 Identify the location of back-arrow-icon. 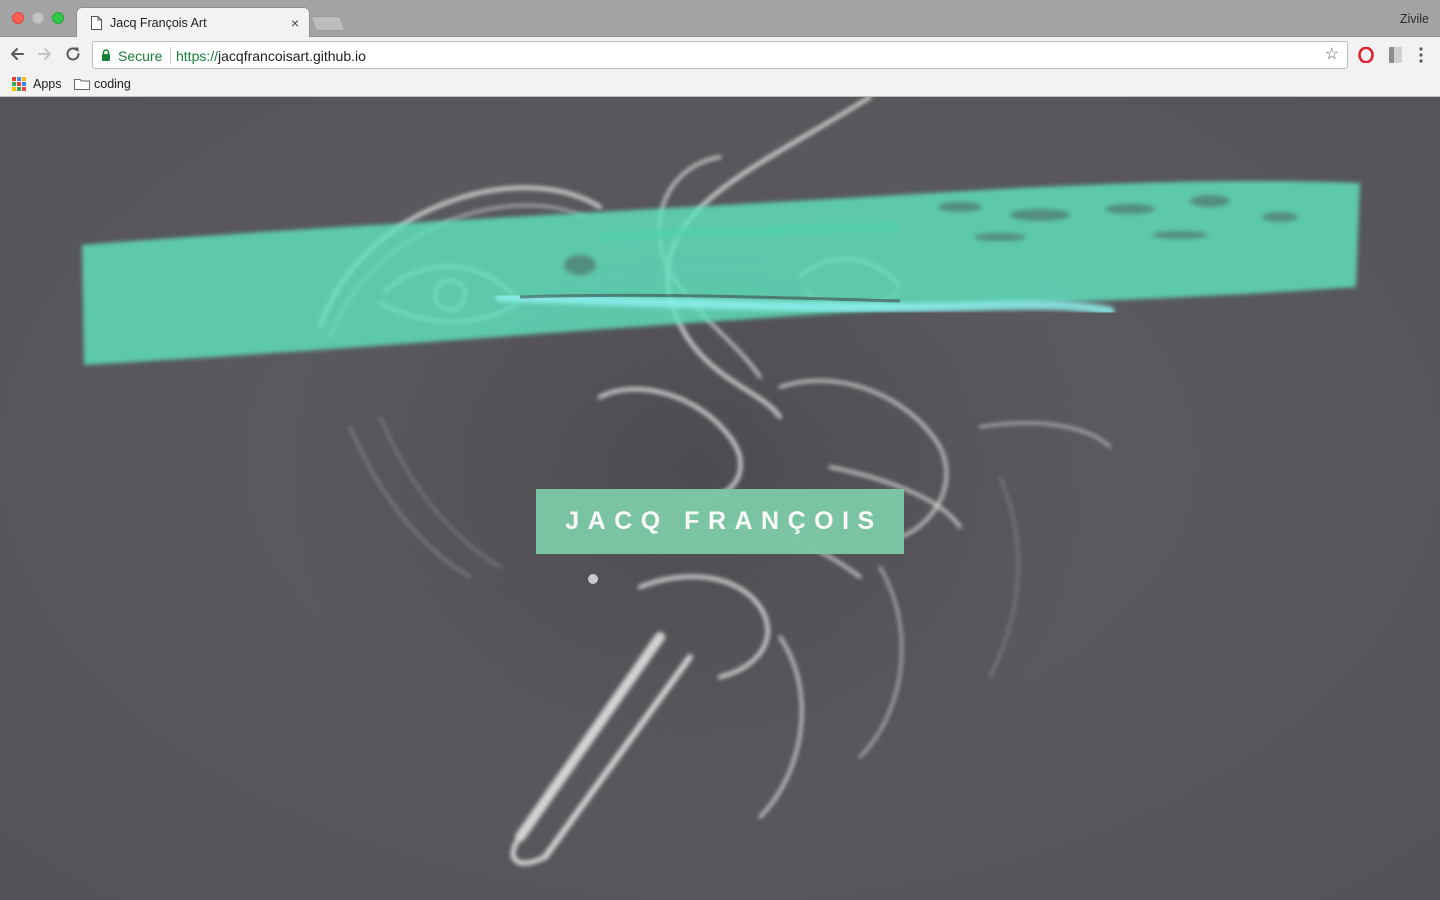
(17, 54).